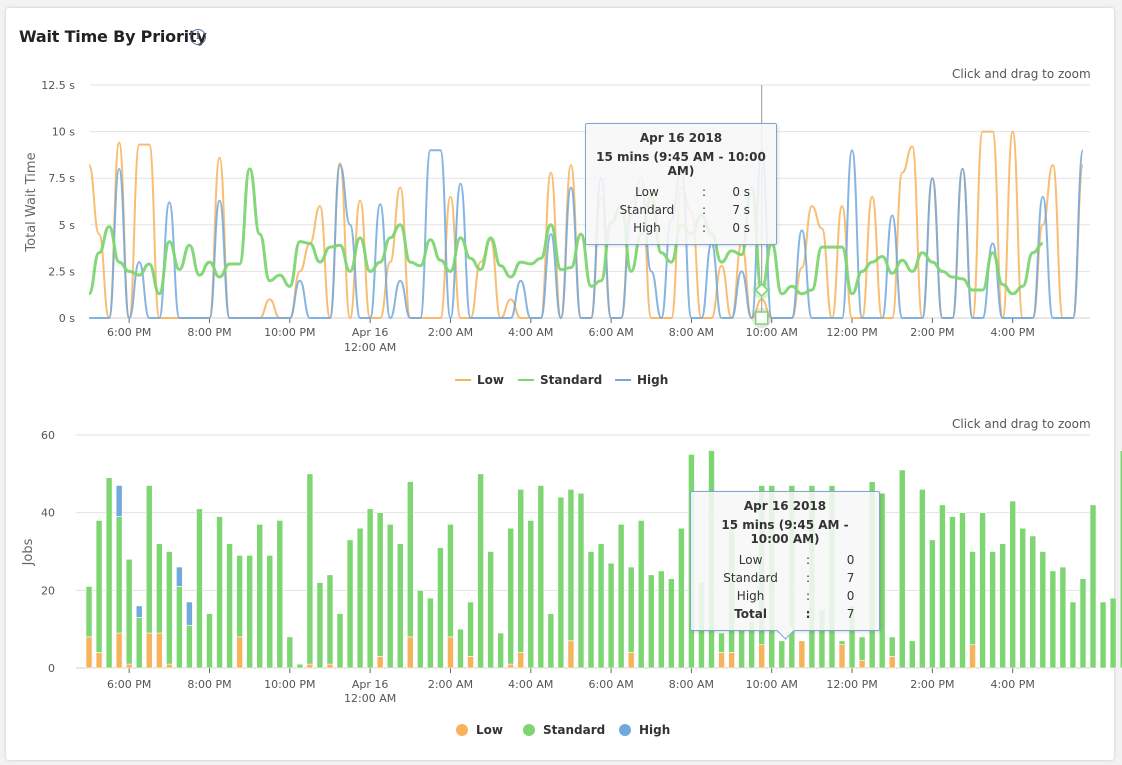 The width and height of the screenshot is (1122, 765). Describe the element at coordinates (785, 506) in the screenshot. I see `tooltip-date: Apr 16 2018` at that location.